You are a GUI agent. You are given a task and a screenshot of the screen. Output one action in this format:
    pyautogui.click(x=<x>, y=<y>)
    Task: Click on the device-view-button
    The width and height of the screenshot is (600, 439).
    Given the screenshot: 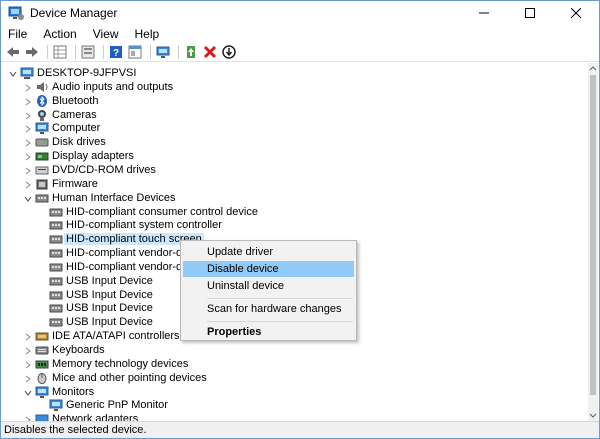 What is the action you would take?
    pyautogui.click(x=135, y=52)
    